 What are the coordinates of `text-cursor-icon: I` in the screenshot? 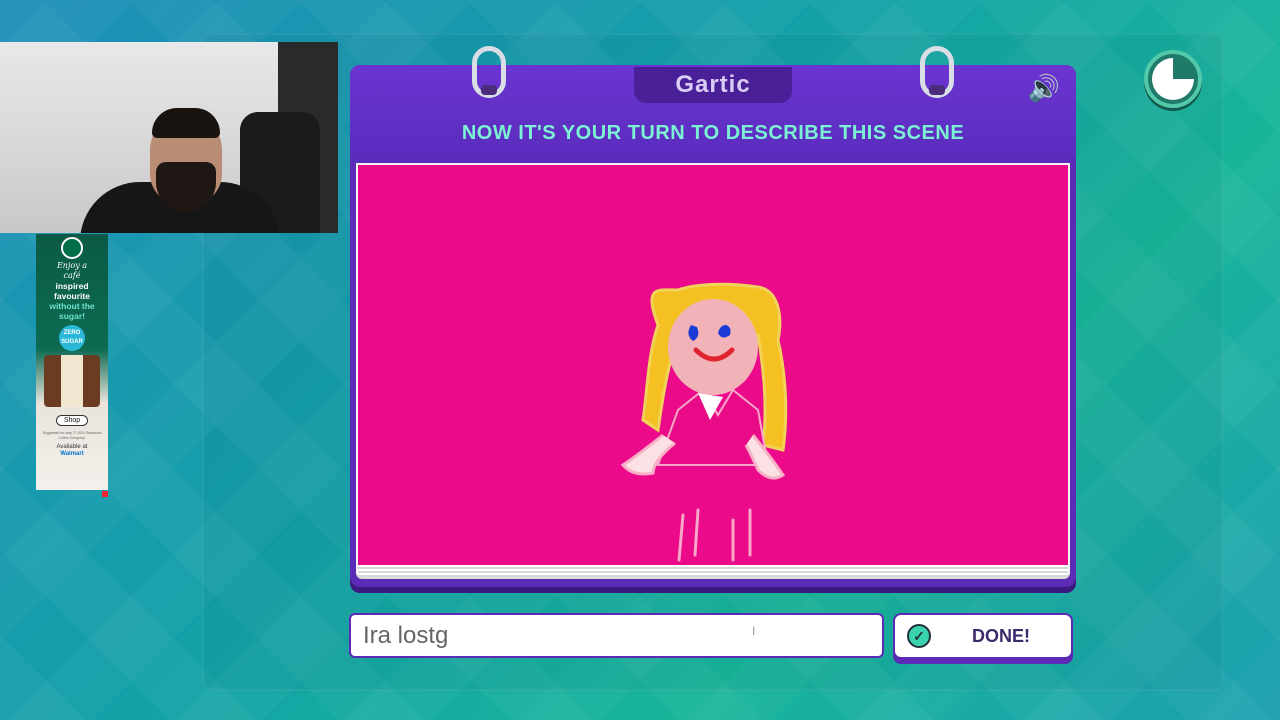 It's located at (754, 631).